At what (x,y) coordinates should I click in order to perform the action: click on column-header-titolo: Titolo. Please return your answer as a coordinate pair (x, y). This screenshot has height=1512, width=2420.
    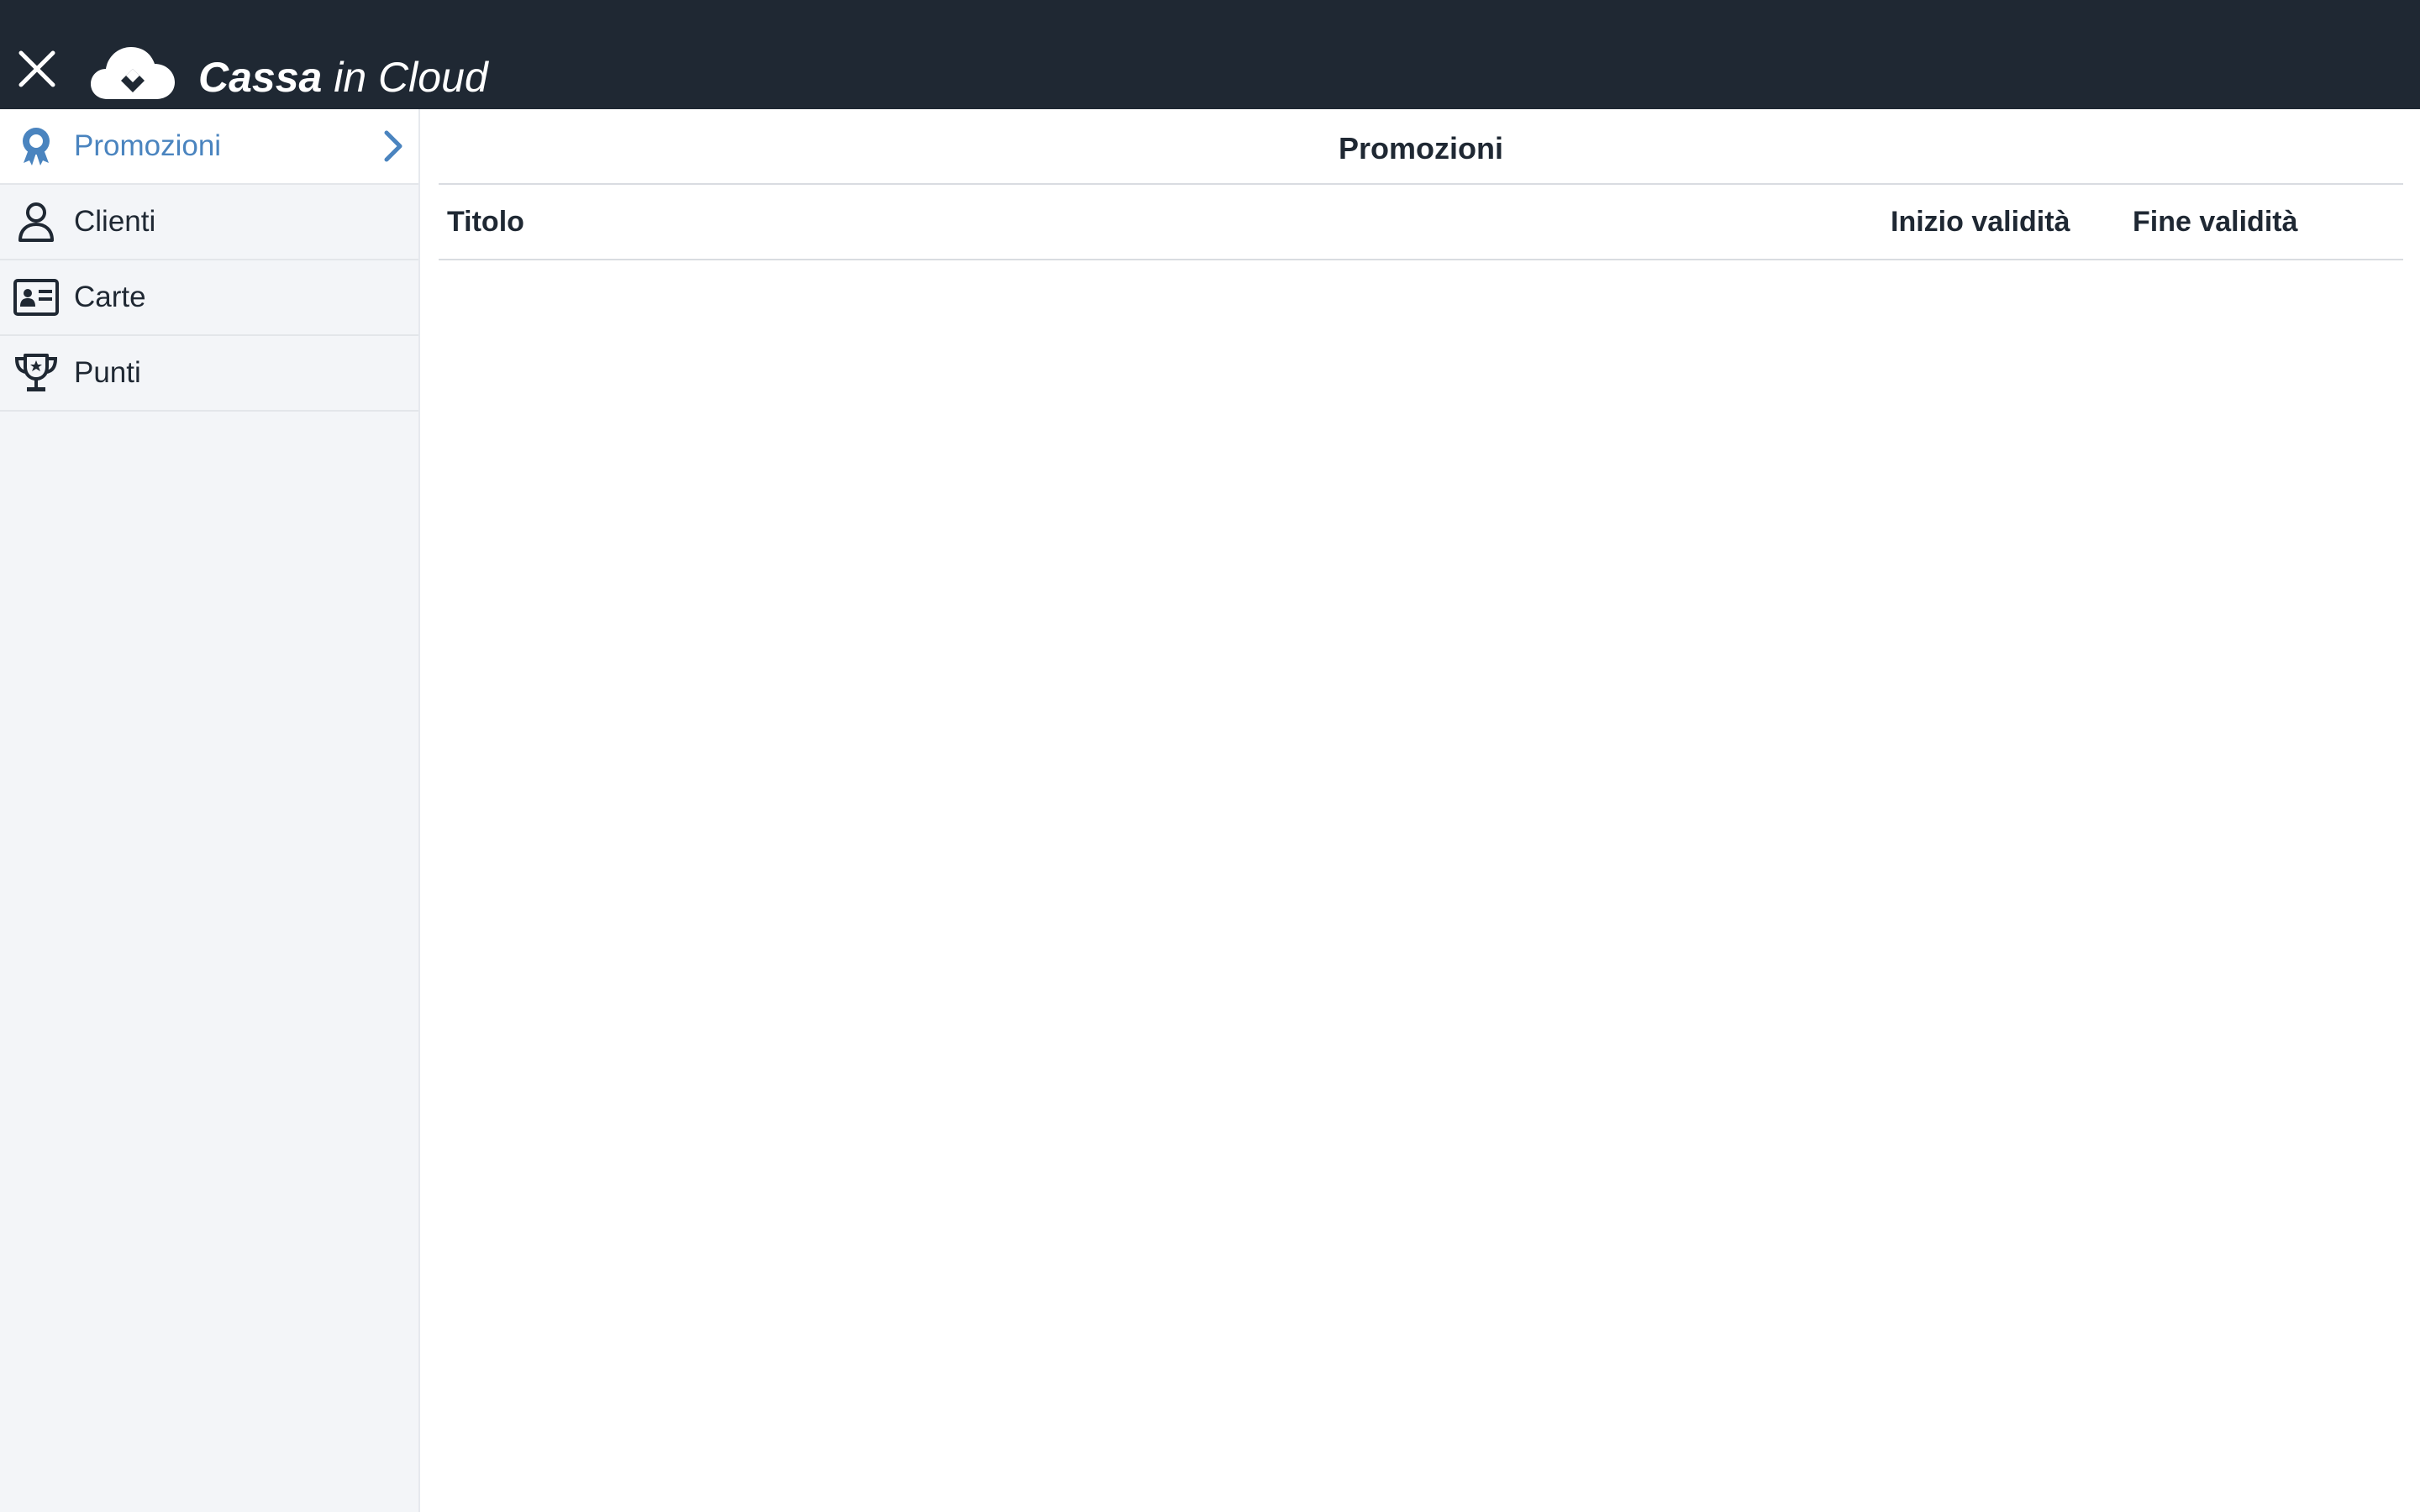
    Looking at the image, I should click on (485, 222).